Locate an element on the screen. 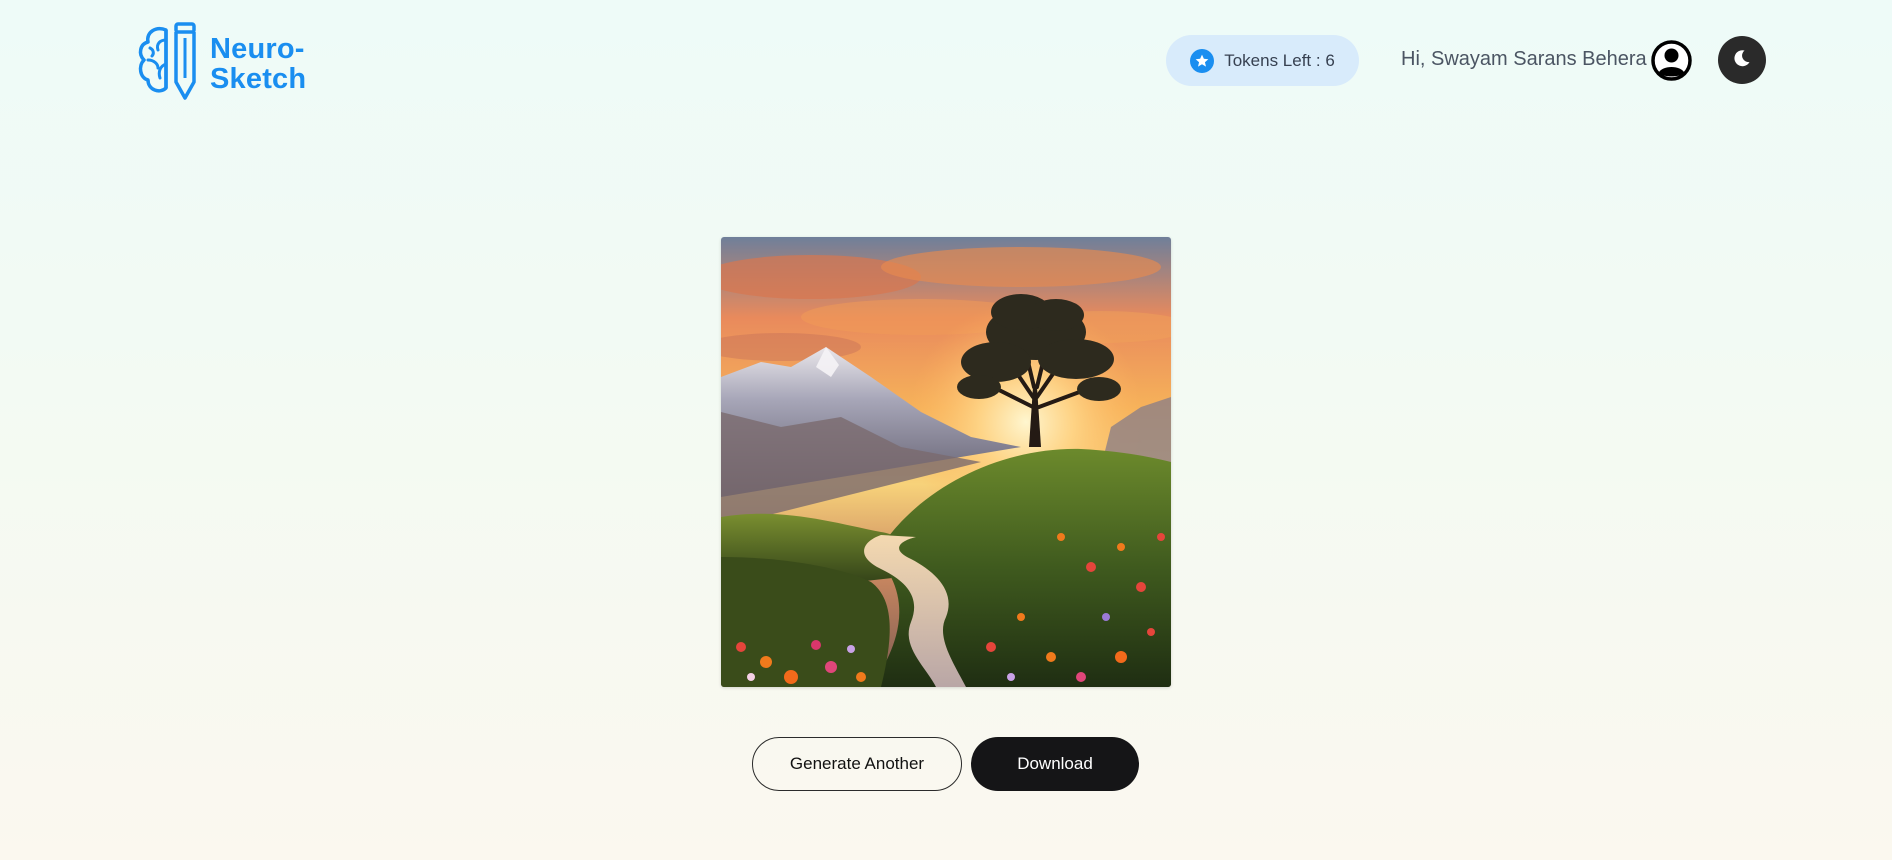  tokens-badge: Tokens Left : 6 is located at coordinates (1262, 60).